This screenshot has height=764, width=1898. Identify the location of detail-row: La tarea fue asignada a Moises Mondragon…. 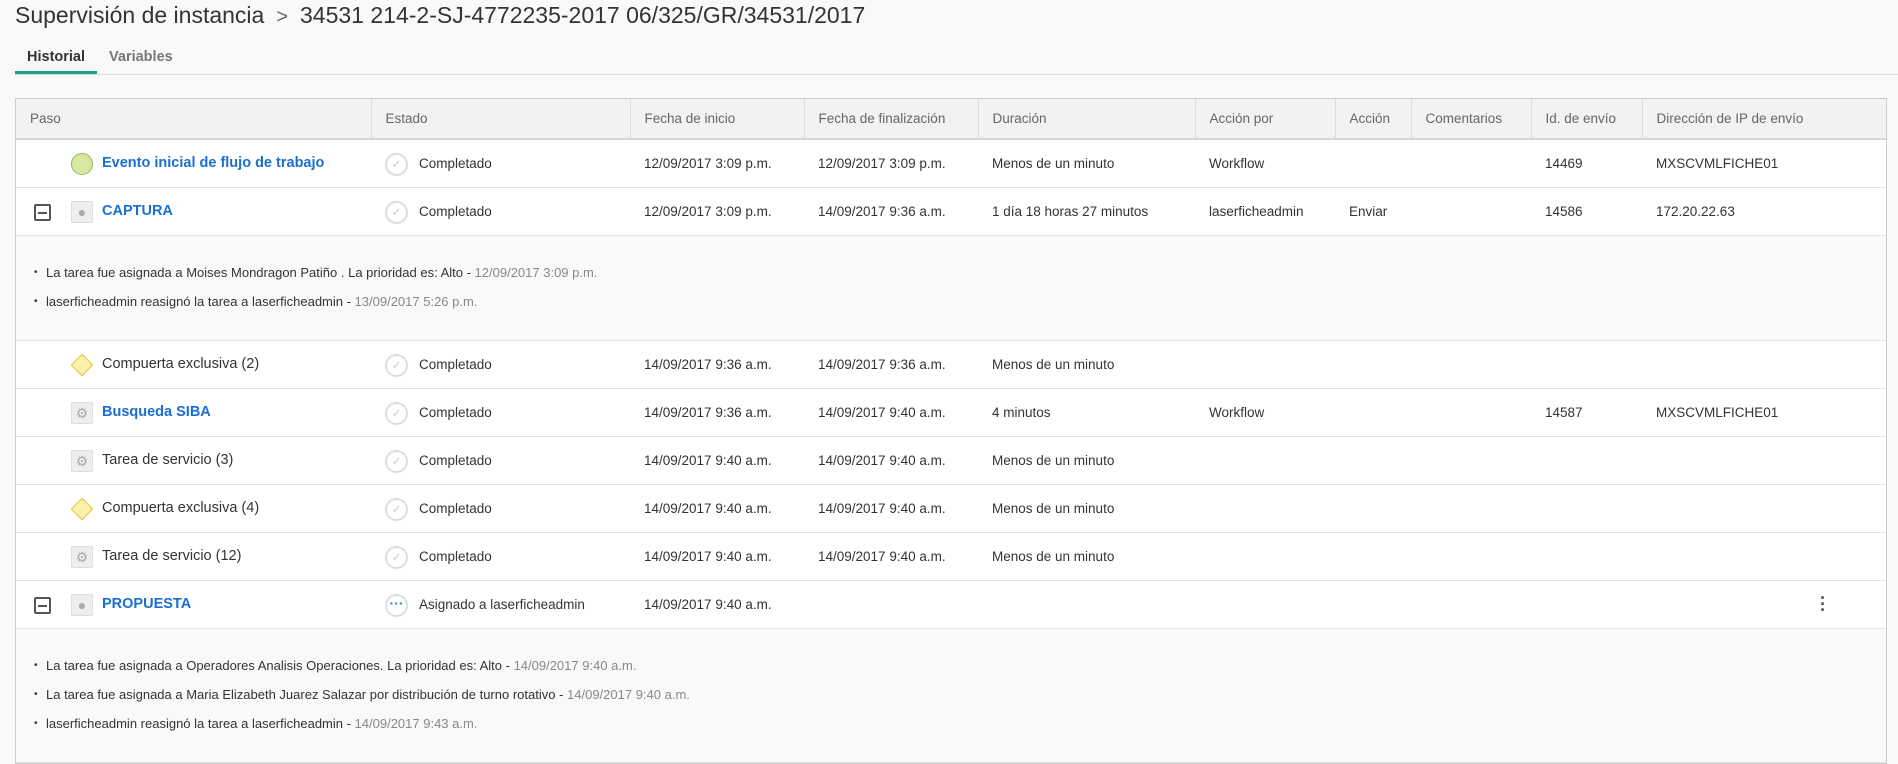
(951, 288).